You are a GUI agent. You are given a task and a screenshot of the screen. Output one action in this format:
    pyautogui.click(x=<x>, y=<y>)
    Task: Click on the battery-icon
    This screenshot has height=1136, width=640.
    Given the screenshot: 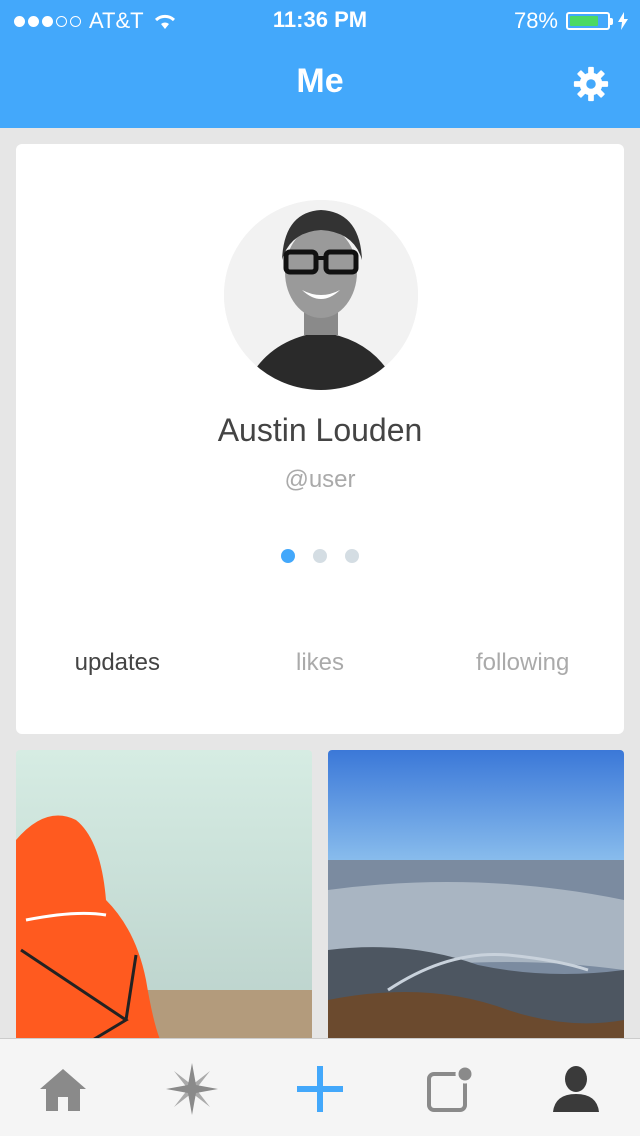 What is the action you would take?
    pyautogui.click(x=589, y=21)
    